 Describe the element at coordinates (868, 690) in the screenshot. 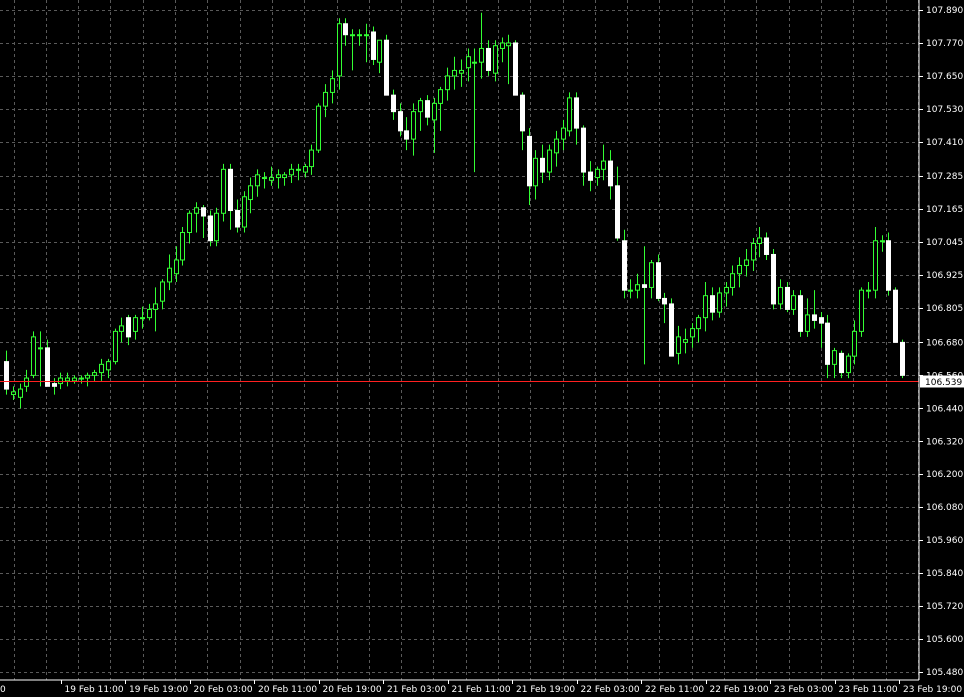

I see `time-tick-label: 23 Feb 11:00` at that location.